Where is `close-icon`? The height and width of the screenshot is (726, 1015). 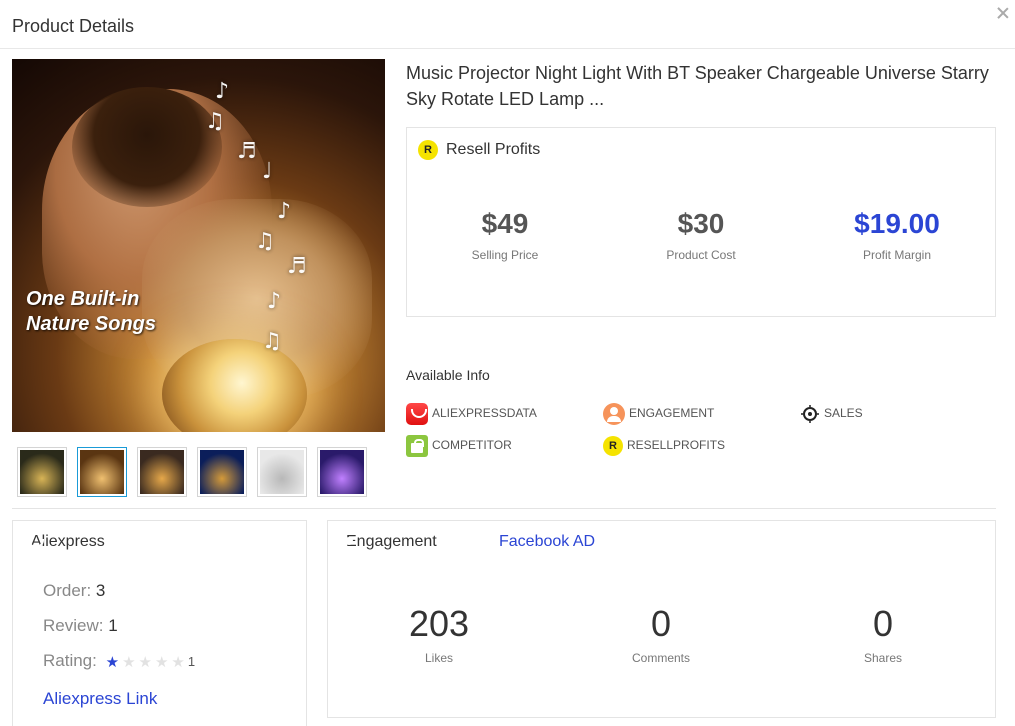
close-icon is located at coordinates (1003, 14).